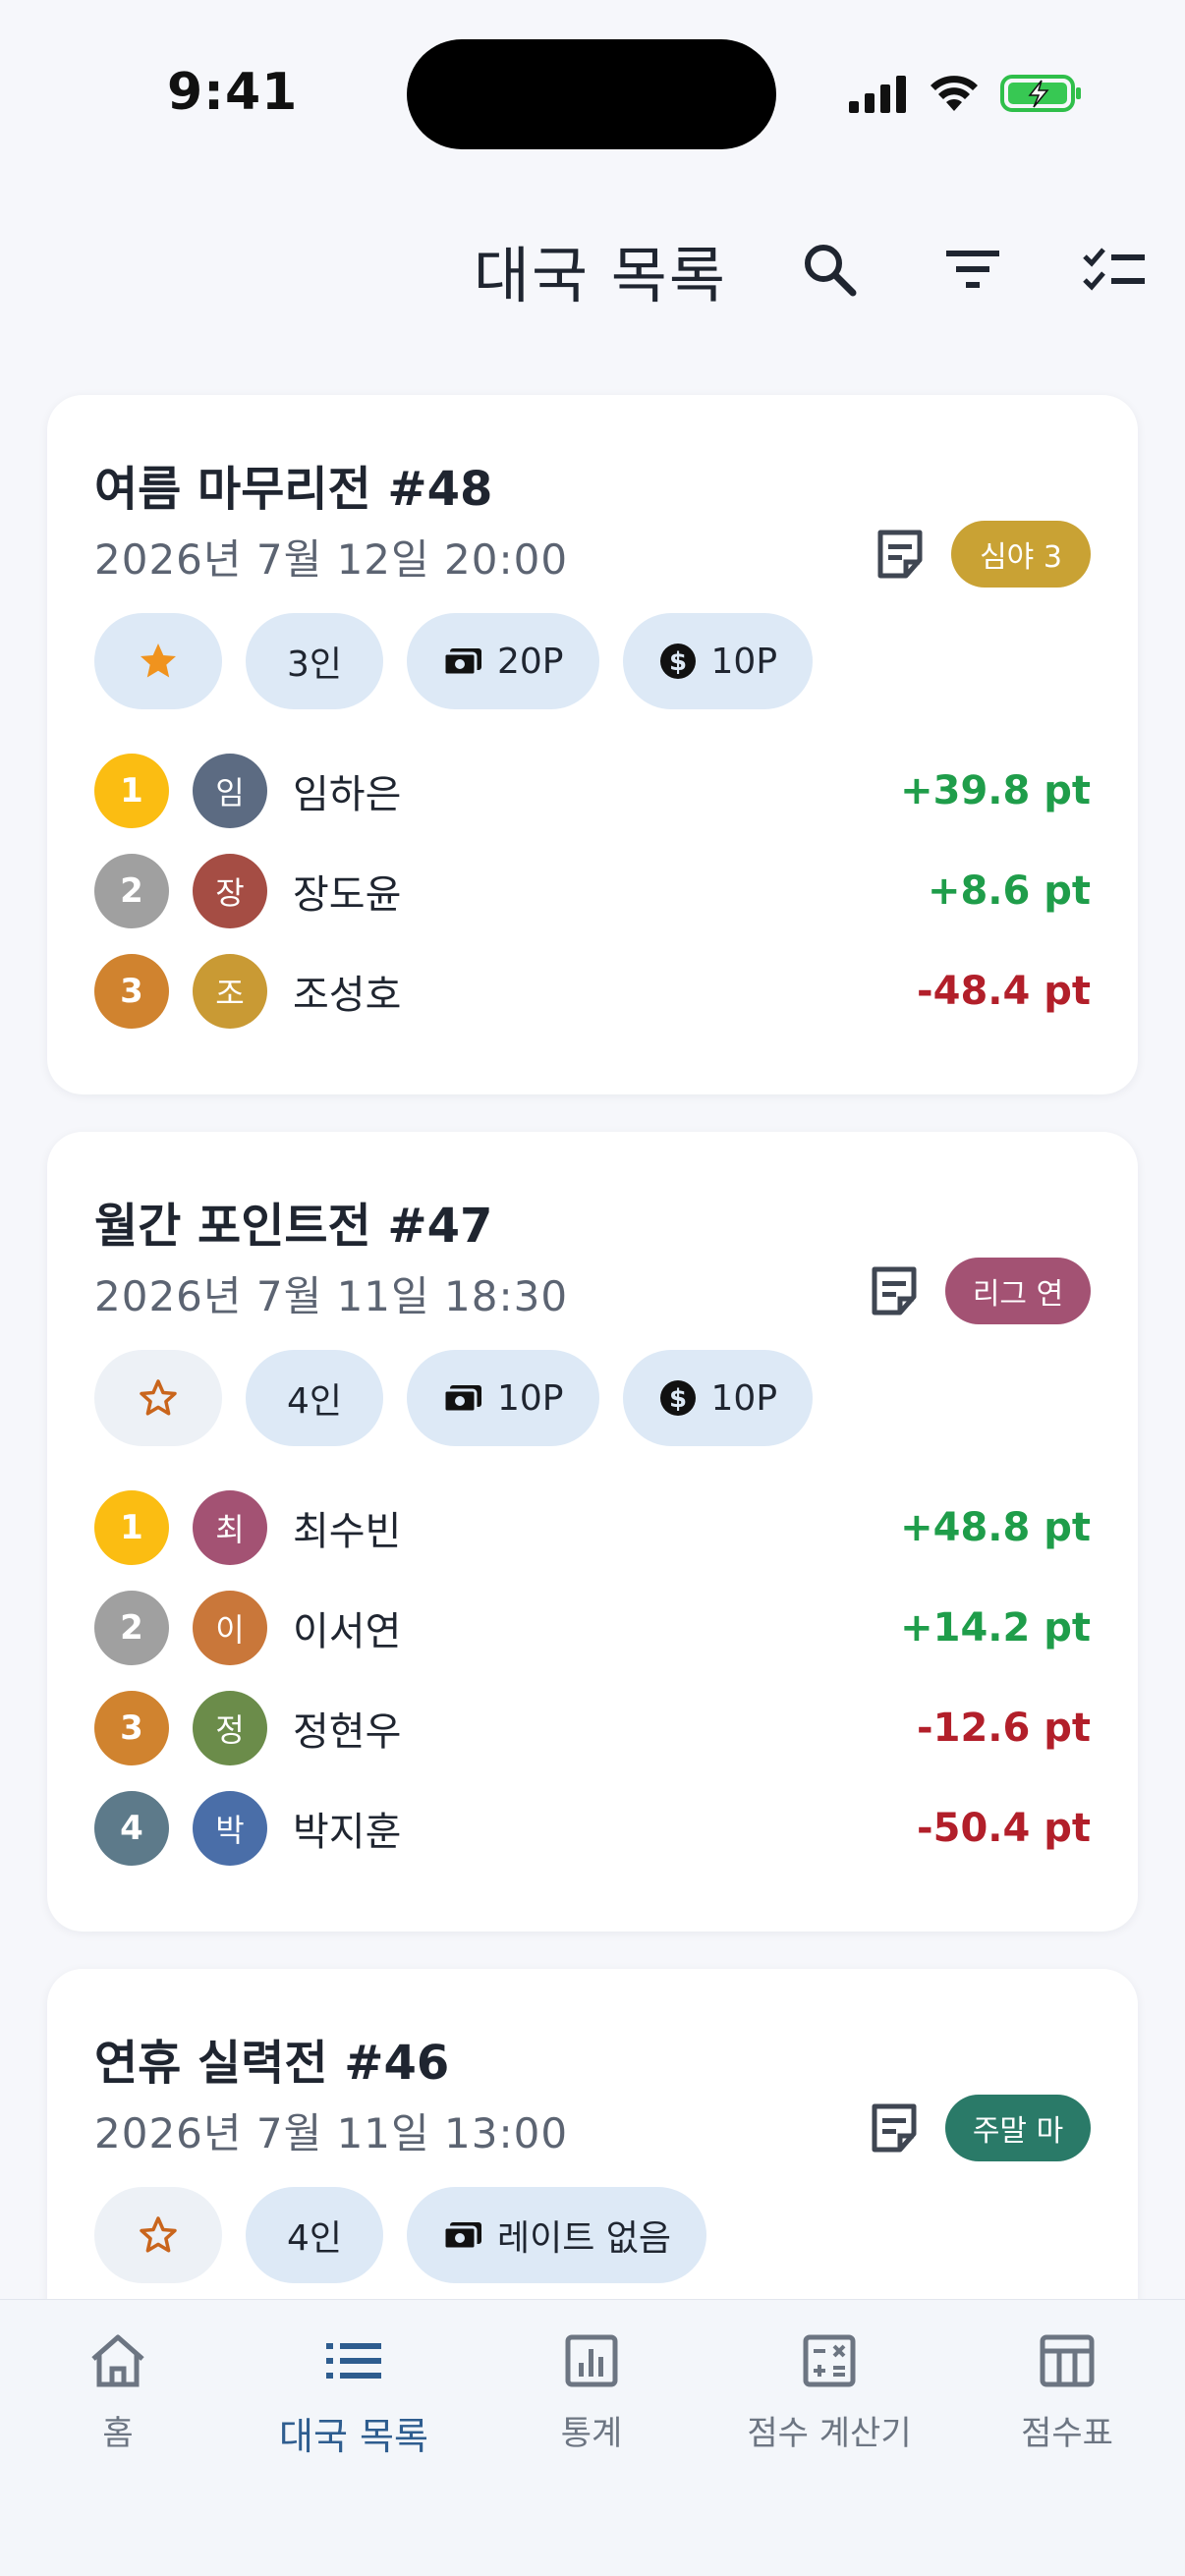 The image size is (1185, 2576). I want to click on search-button, so click(830, 269).